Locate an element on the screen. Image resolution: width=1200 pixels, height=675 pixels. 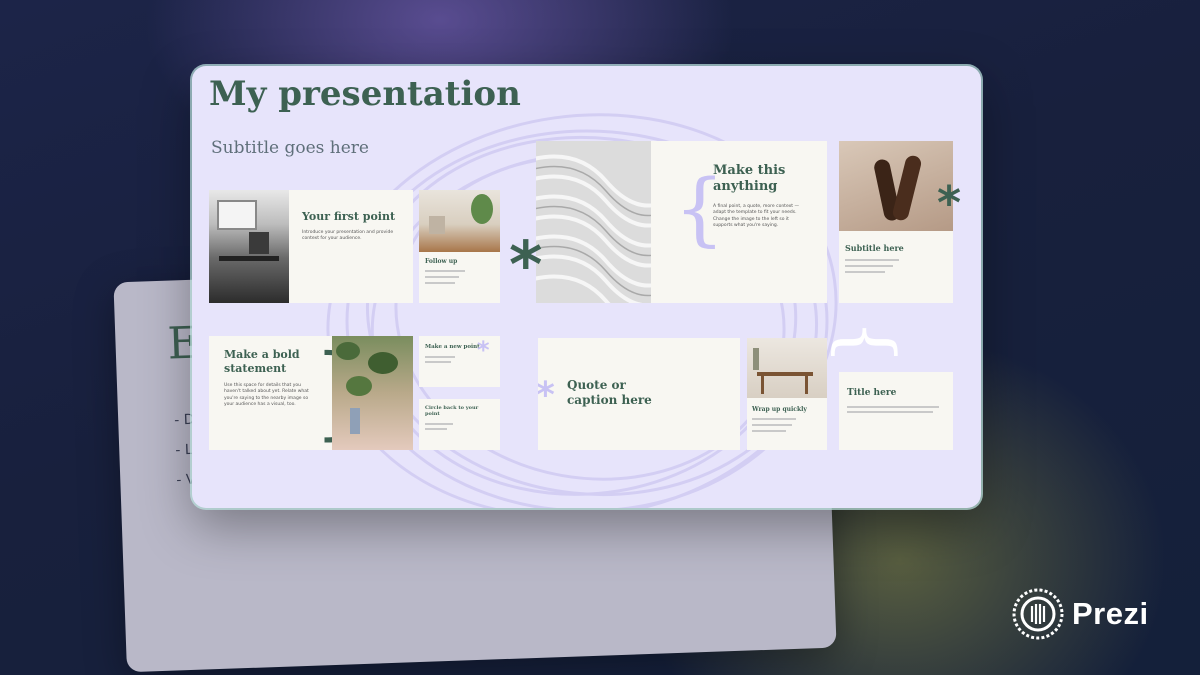
slide-follow-up: Follow up is located at coordinates (459, 246).